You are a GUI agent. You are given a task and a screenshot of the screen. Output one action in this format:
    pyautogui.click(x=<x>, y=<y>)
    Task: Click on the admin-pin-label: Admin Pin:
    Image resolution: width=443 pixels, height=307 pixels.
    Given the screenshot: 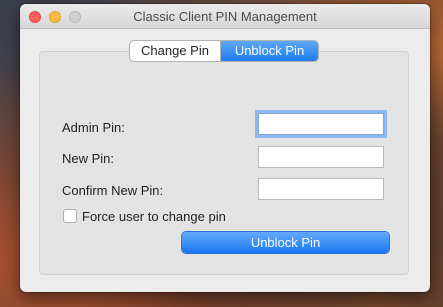 What is the action you would take?
    pyautogui.click(x=93, y=127)
    